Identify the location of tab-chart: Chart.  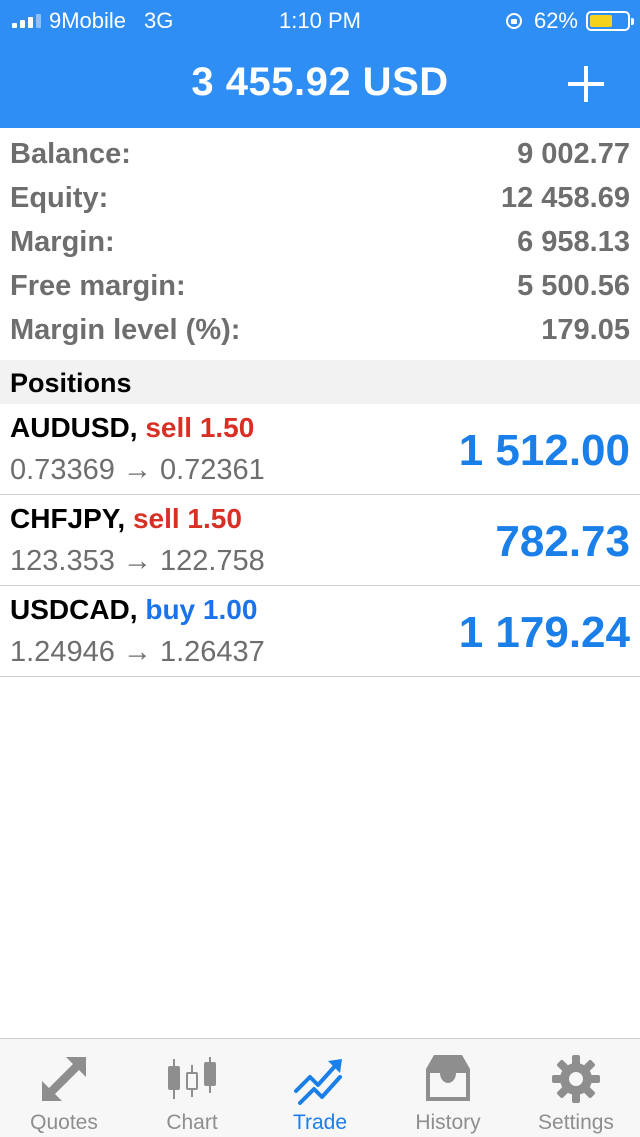
(192, 1088).